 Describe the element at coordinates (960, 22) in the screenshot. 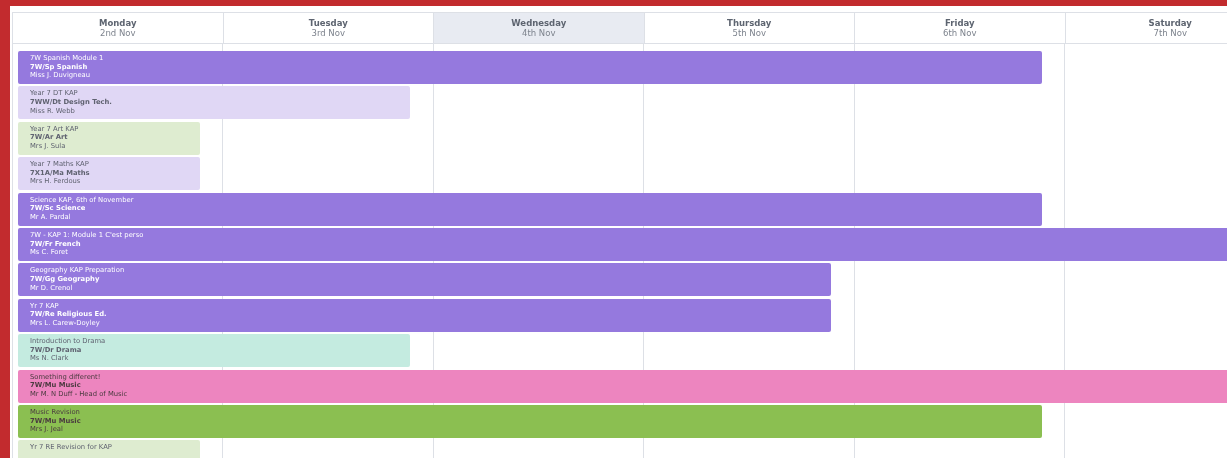

I see `day-name: Friday` at that location.